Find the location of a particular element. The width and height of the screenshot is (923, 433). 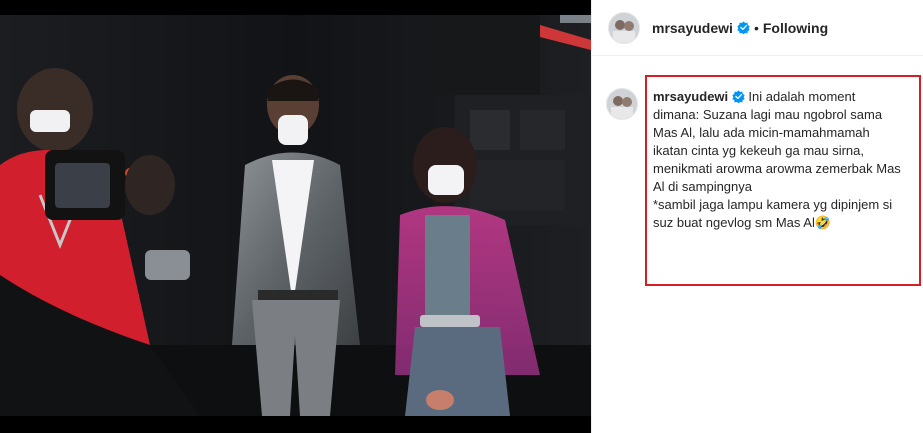

post-header: mrsayudewi • Following is located at coordinates (757, 28).